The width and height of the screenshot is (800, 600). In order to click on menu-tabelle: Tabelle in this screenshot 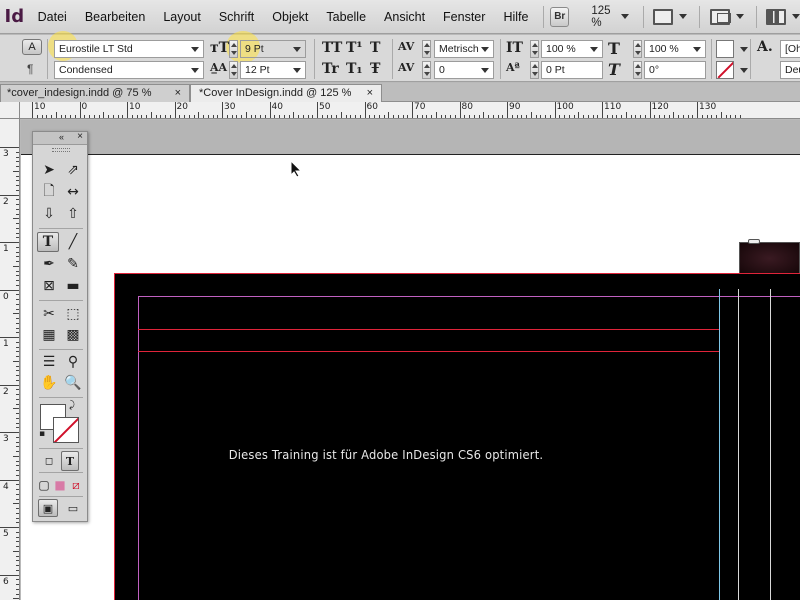, I will do `click(346, 17)`.